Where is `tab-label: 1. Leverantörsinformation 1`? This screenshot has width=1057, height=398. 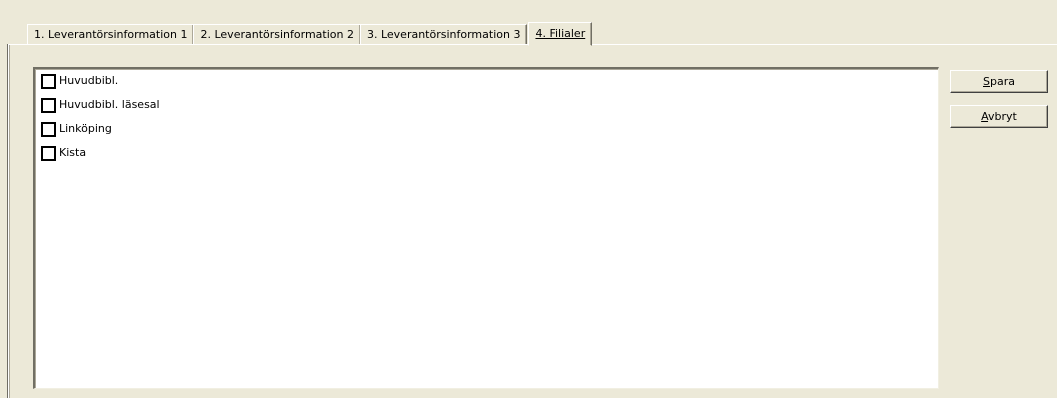 tab-label: 1. Leverantörsinformation 1 is located at coordinates (111, 34).